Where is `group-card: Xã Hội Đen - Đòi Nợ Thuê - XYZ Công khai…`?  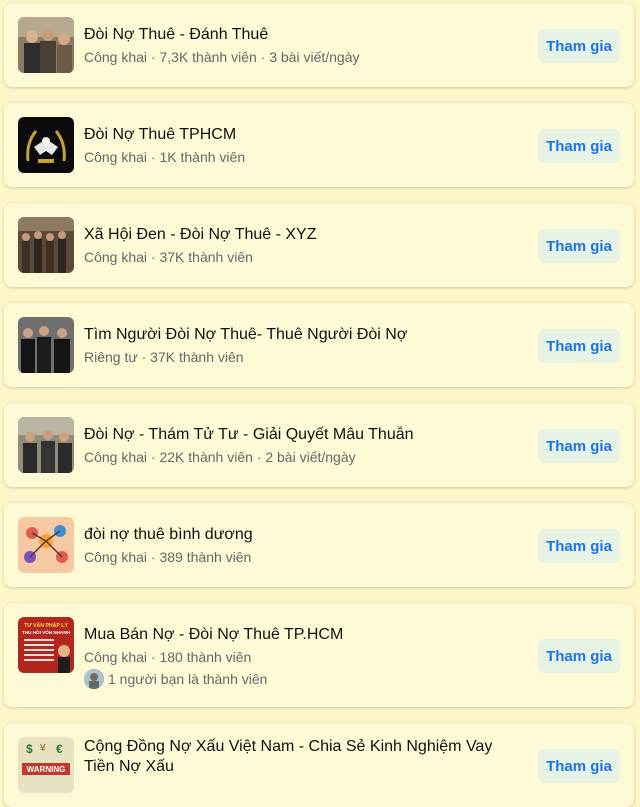 group-card: Xã Hội Đen - Đòi Nợ Thuê - XYZ Công khai… is located at coordinates (319, 245).